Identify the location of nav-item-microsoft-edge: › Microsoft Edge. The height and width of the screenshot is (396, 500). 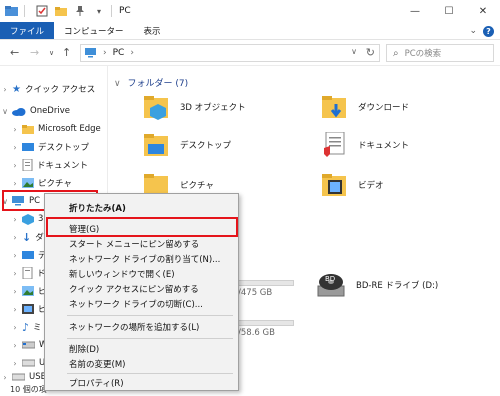
(55, 129).